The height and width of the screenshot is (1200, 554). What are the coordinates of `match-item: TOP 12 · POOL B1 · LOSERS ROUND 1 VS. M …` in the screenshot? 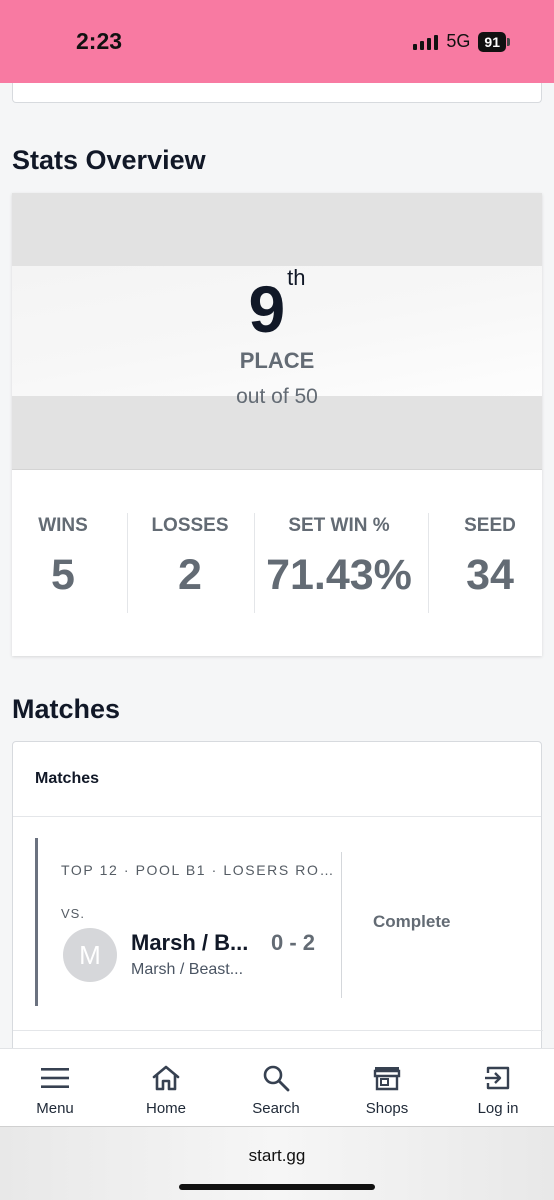 It's located at (280, 923).